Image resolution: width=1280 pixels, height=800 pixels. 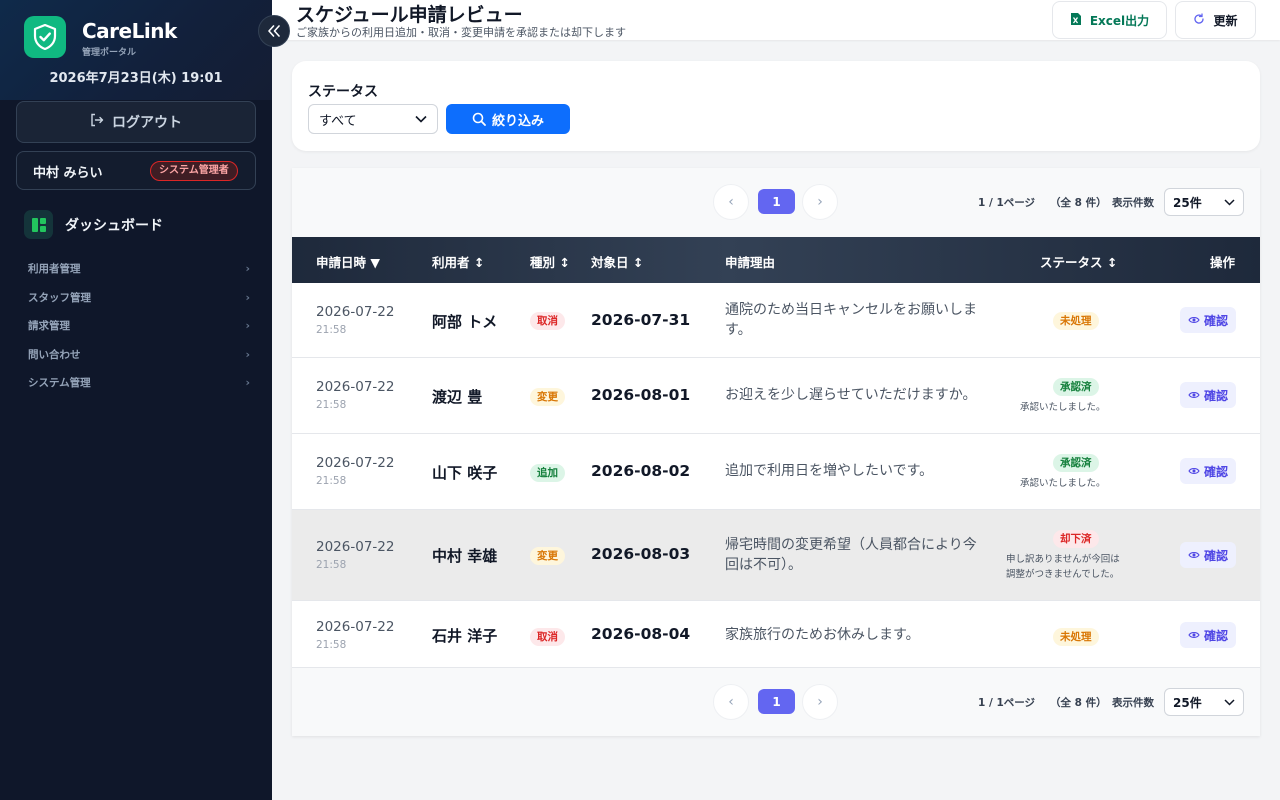 What do you see at coordinates (1078, 261) in the screenshot?
I see `col-status: ステータス ↕` at bounding box center [1078, 261].